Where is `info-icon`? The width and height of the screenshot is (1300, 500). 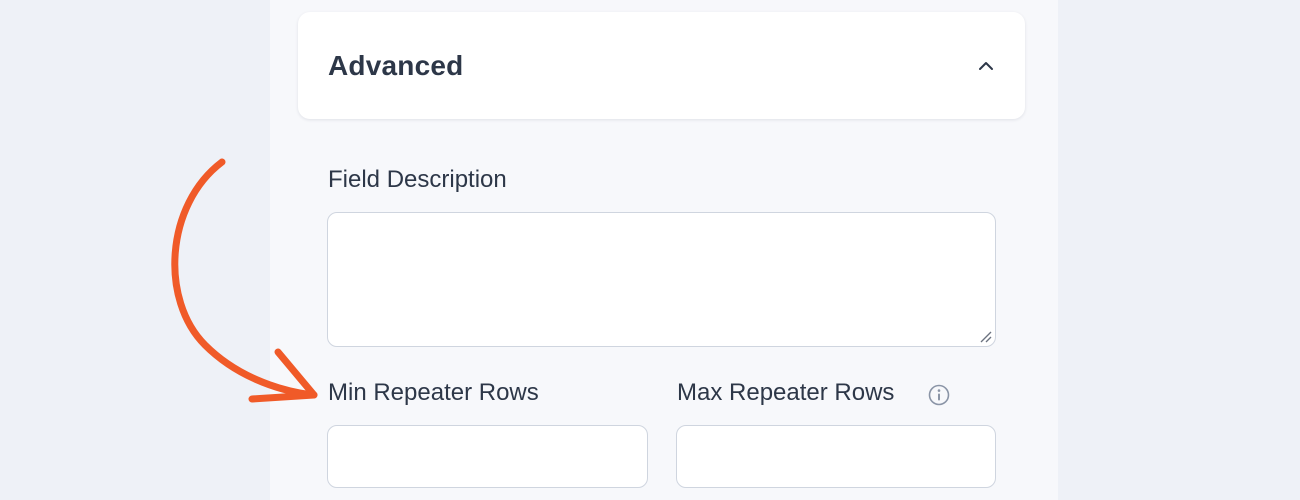
info-icon is located at coordinates (939, 395).